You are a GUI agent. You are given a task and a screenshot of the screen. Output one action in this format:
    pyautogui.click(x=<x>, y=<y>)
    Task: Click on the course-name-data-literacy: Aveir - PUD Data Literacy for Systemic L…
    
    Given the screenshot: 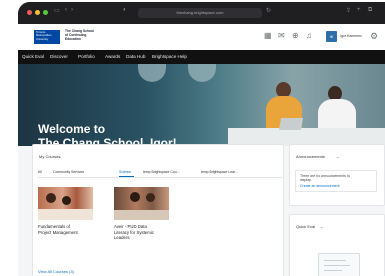 What is the action you would take?
    pyautogui.click(x=149, y=232)
    